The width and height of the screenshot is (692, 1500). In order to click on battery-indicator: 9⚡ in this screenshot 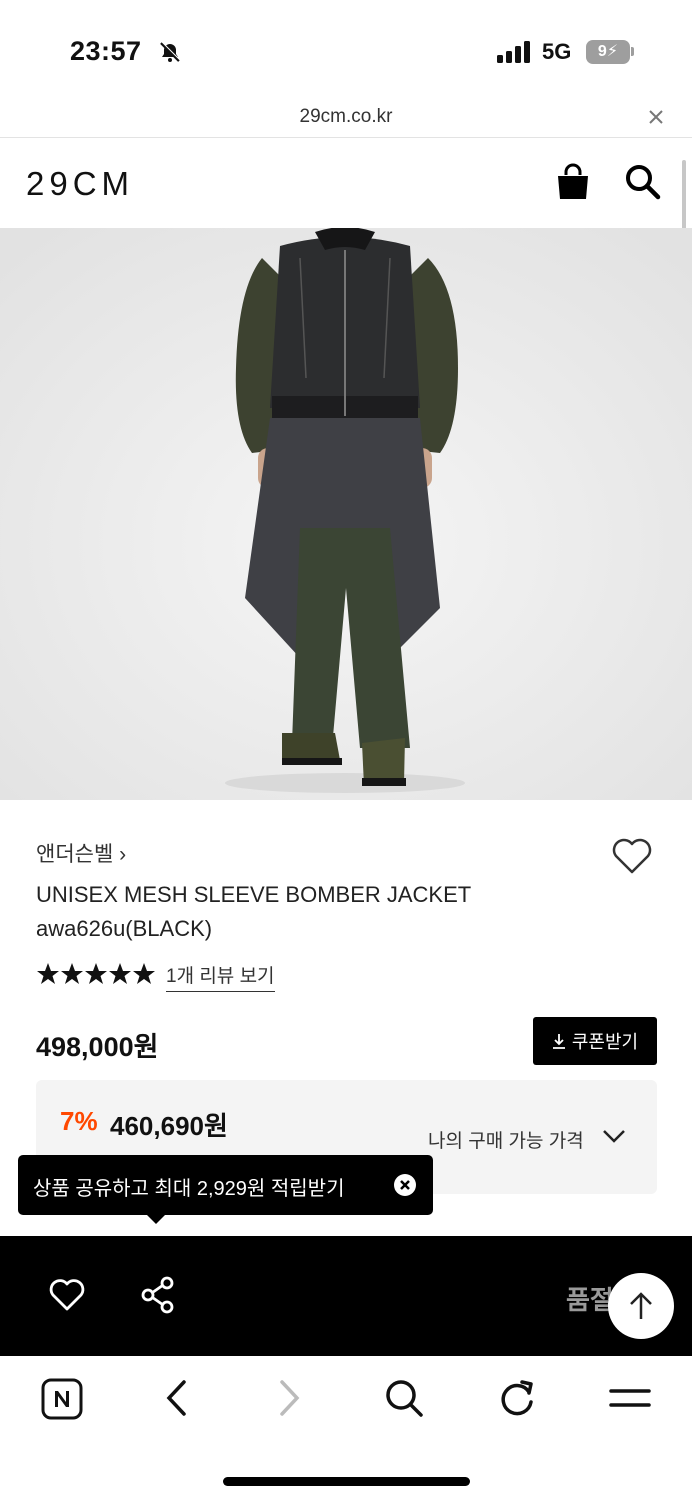, I will do `click(608, 52)`.